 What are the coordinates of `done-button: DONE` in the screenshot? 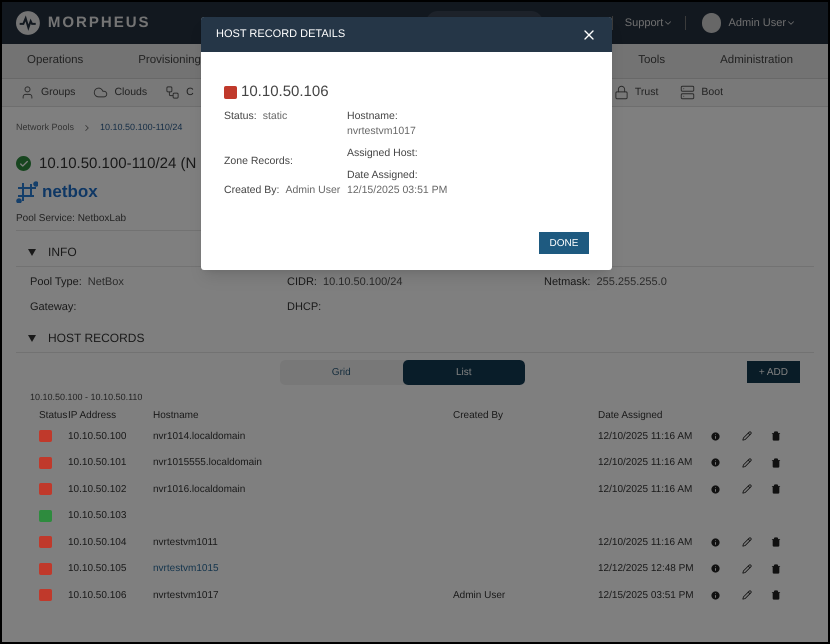 It's located at (564, 243).